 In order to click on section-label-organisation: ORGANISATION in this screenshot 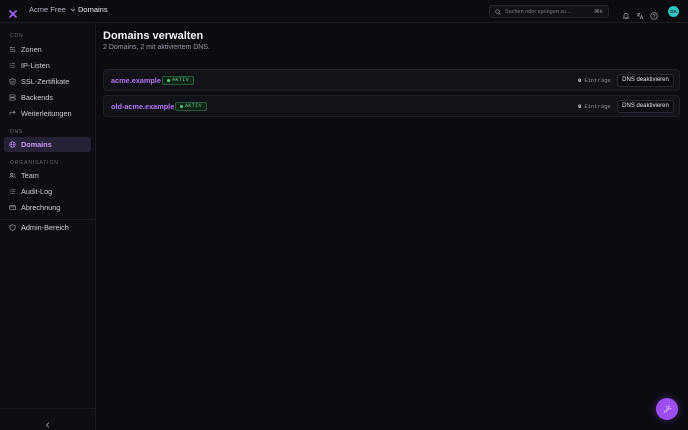, I will do `click(34, 163)`.